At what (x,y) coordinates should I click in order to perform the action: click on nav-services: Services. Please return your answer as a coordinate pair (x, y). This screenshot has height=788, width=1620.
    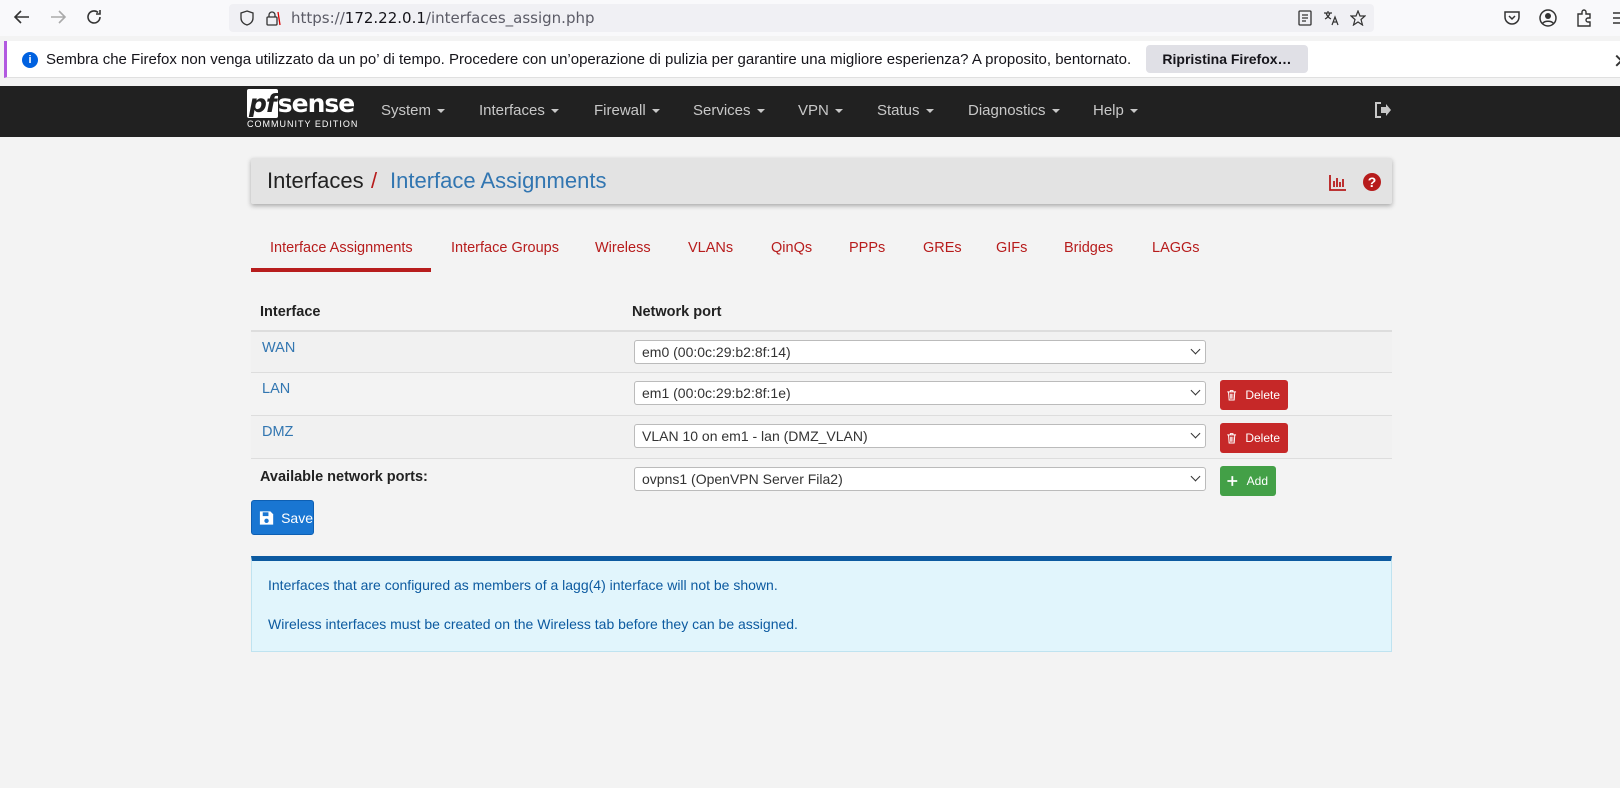
    Looking at the image, I should click on (729, 110).